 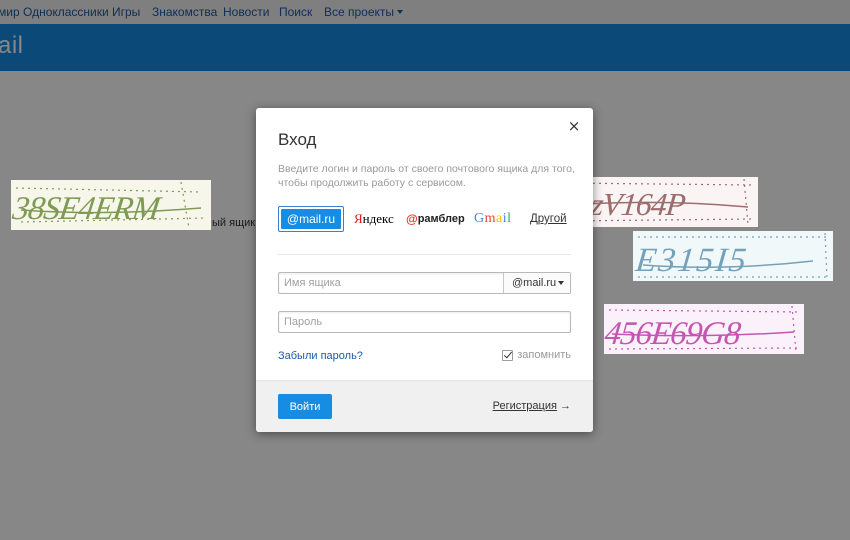 I want to click on captcha-image-4: 456E69G8, so click(x=704, y=329).